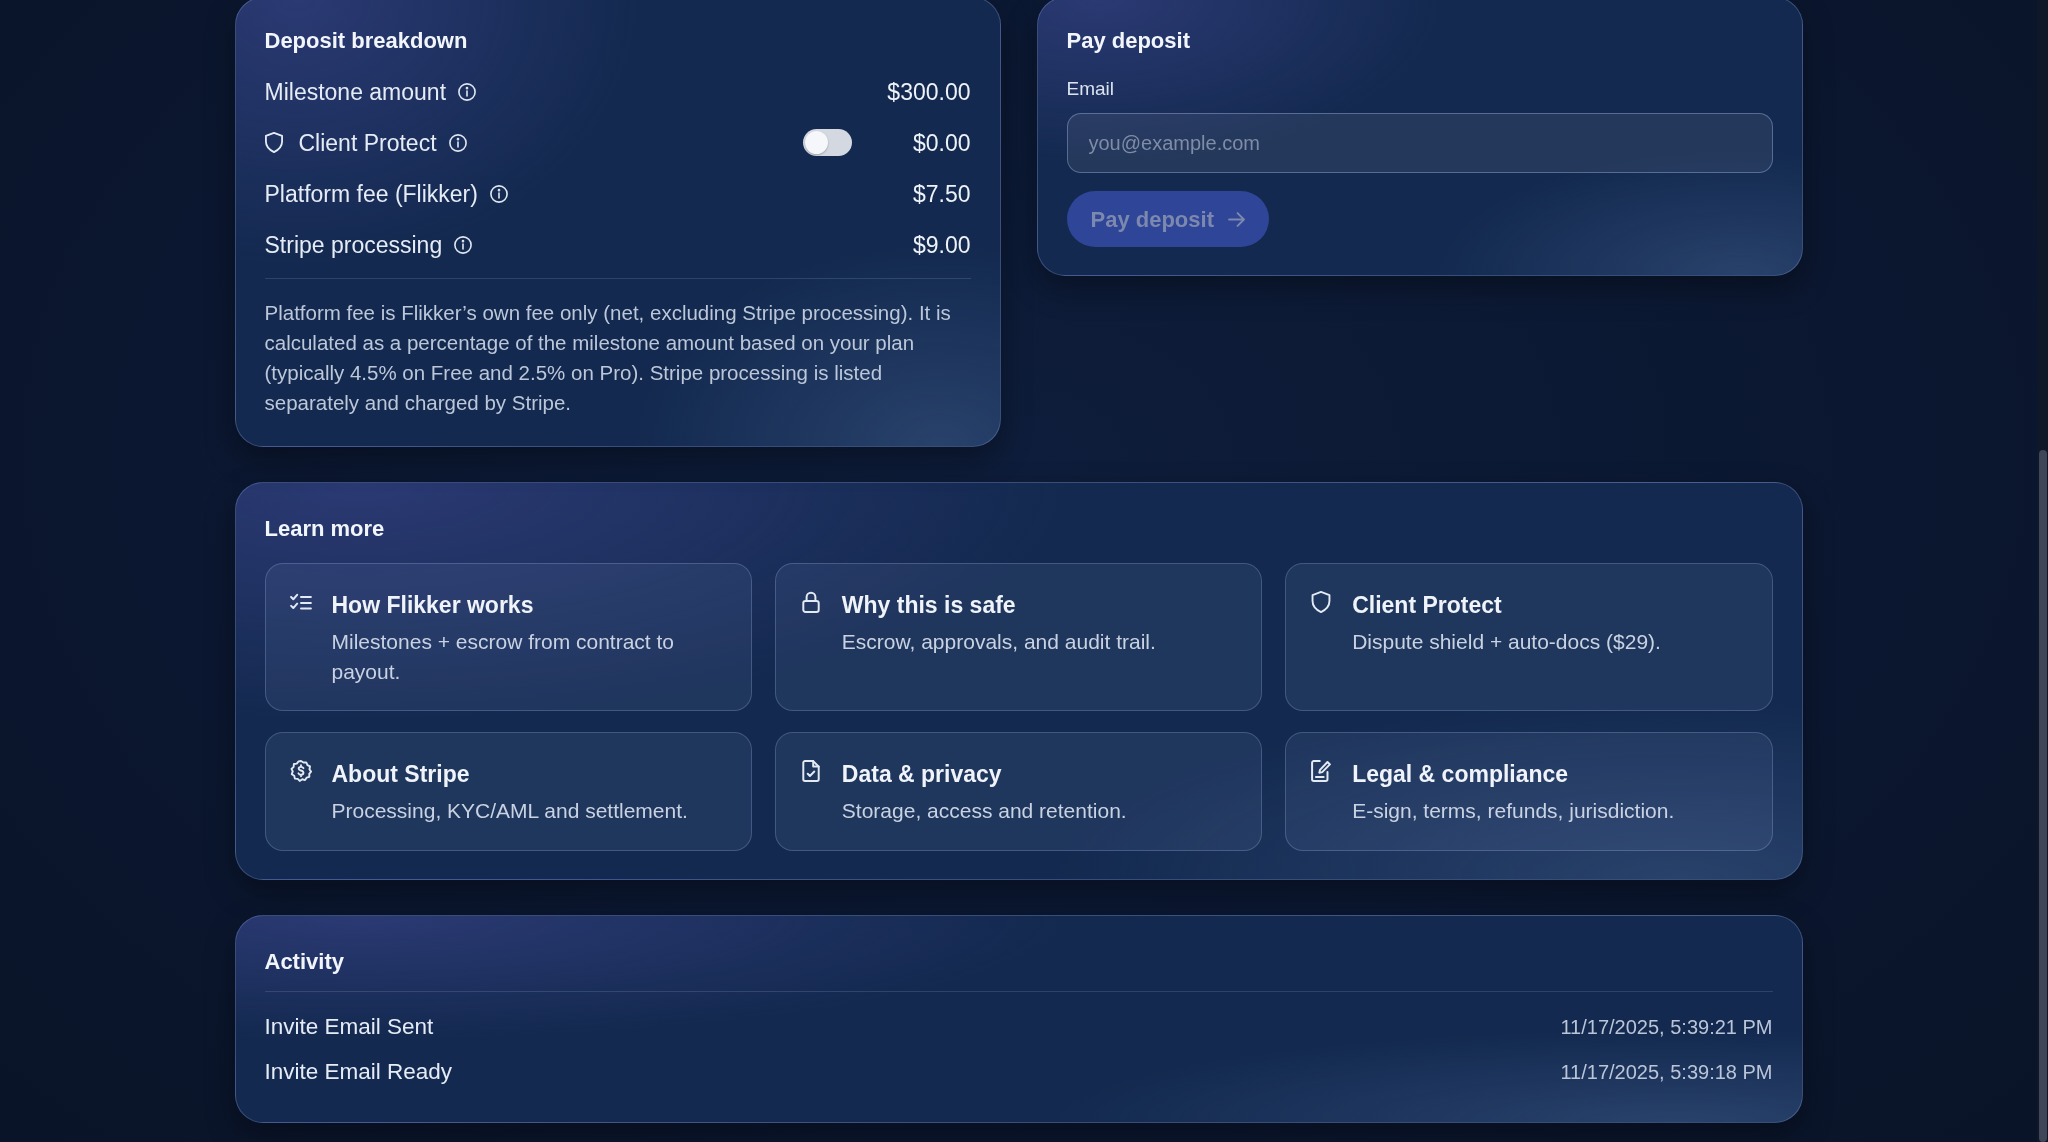 The image size is (2048, 1142). I want to click on fee-amount: $300.00, so click(928, 92).